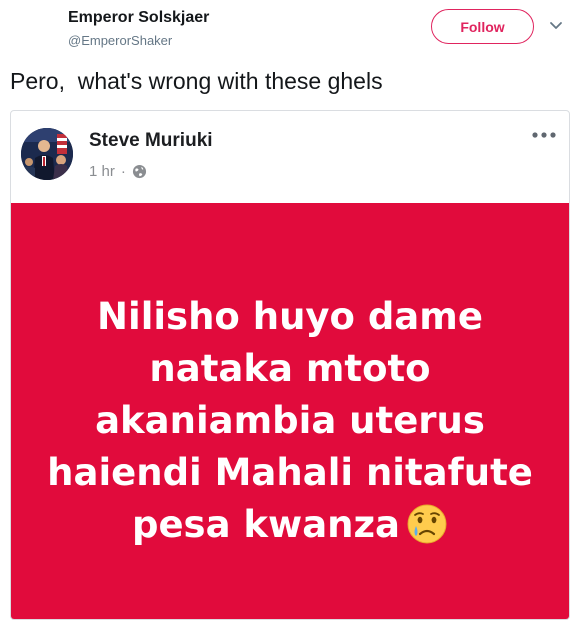 Image resolution: width=588 pixels, height=625 pixels. What do you see at coordinates (266, 524) in the screenshot?
I see `post-line: pesa kwanza` at bounding box center [266, 524].